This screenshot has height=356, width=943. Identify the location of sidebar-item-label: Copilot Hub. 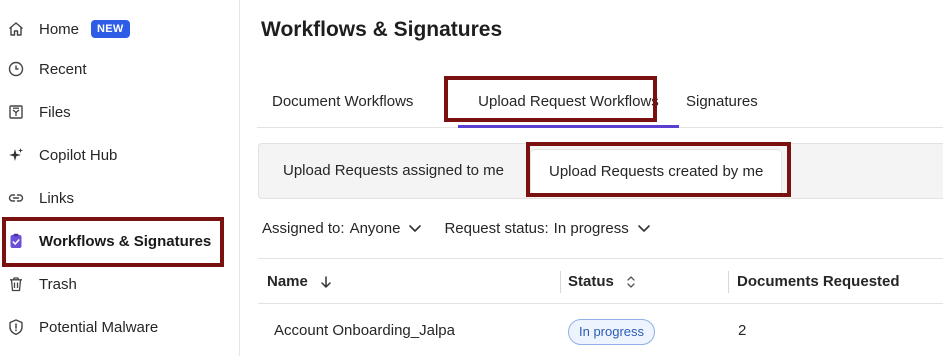
(78, 155).